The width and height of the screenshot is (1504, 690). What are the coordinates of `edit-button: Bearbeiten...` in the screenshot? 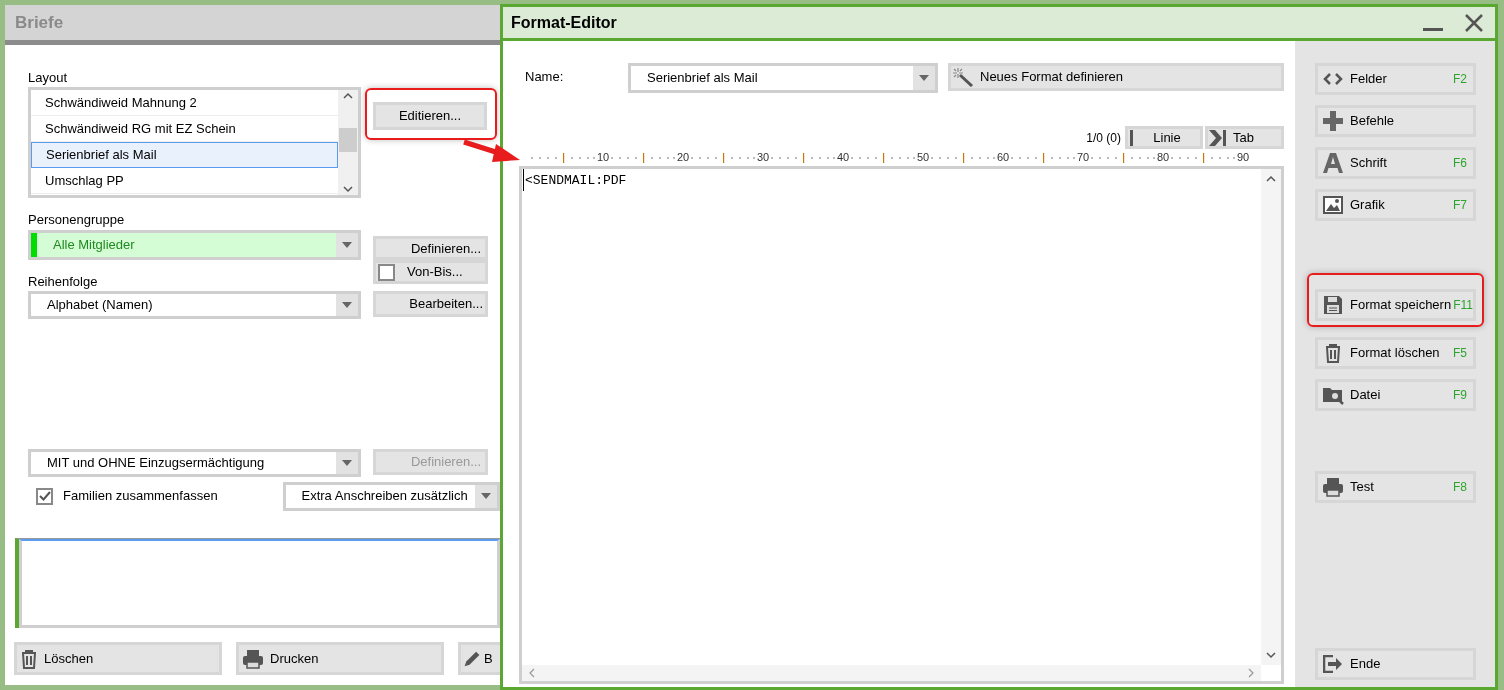 It's located at (430, 304).